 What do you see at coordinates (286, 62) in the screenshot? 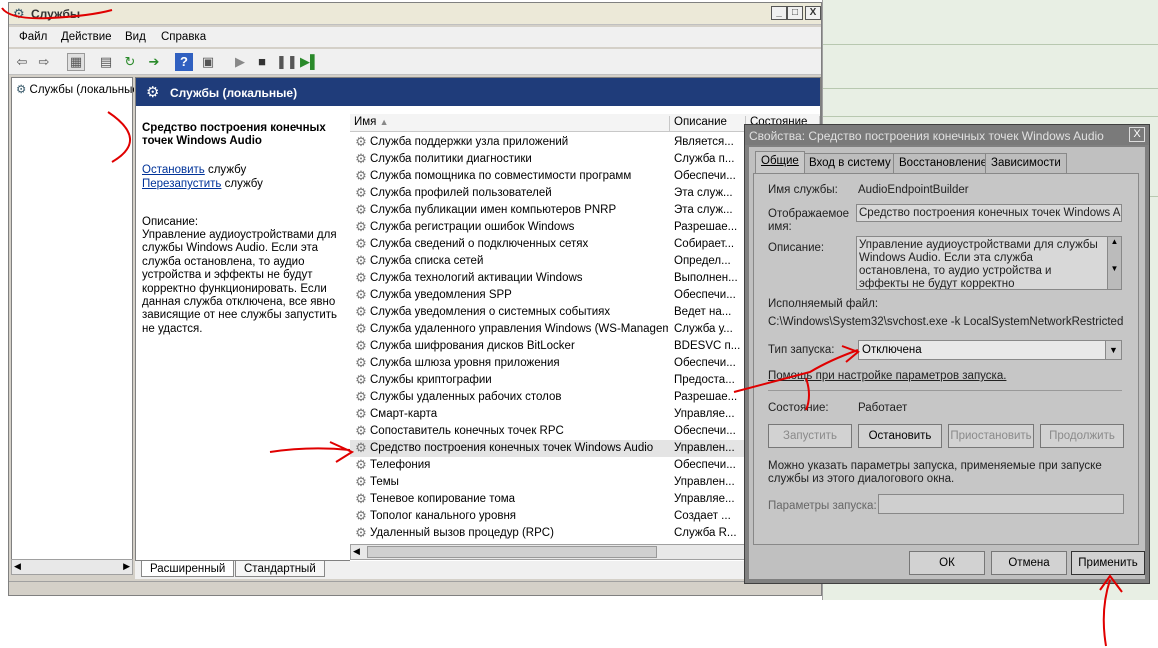
I see `pause-icon: ❚❚` at bounding box center [286, 62].